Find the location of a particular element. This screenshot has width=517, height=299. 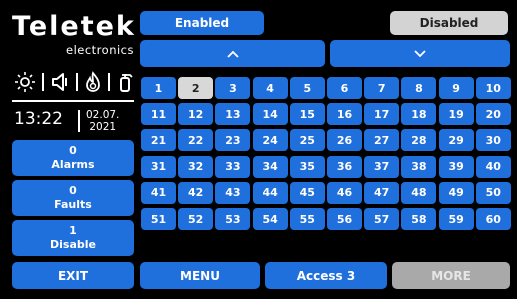

zone-cell-52: 52 is located at coordinates (196, 219).